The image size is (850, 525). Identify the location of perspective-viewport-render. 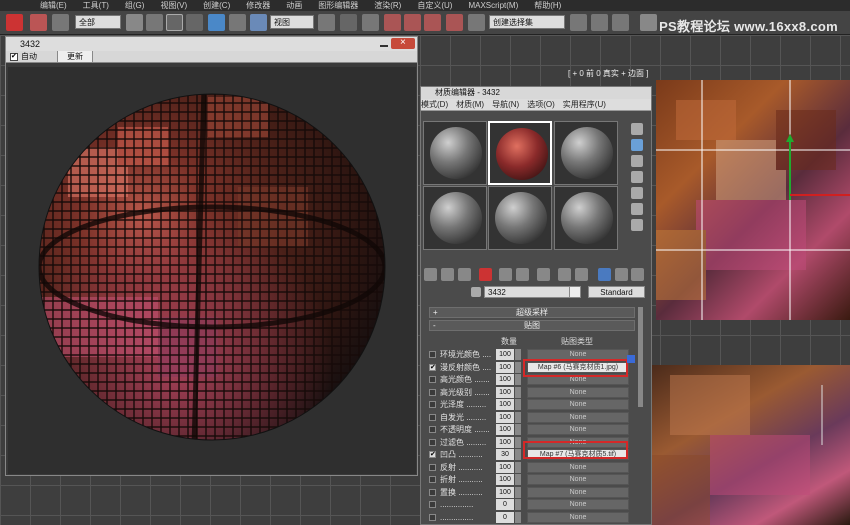
(750, 445).